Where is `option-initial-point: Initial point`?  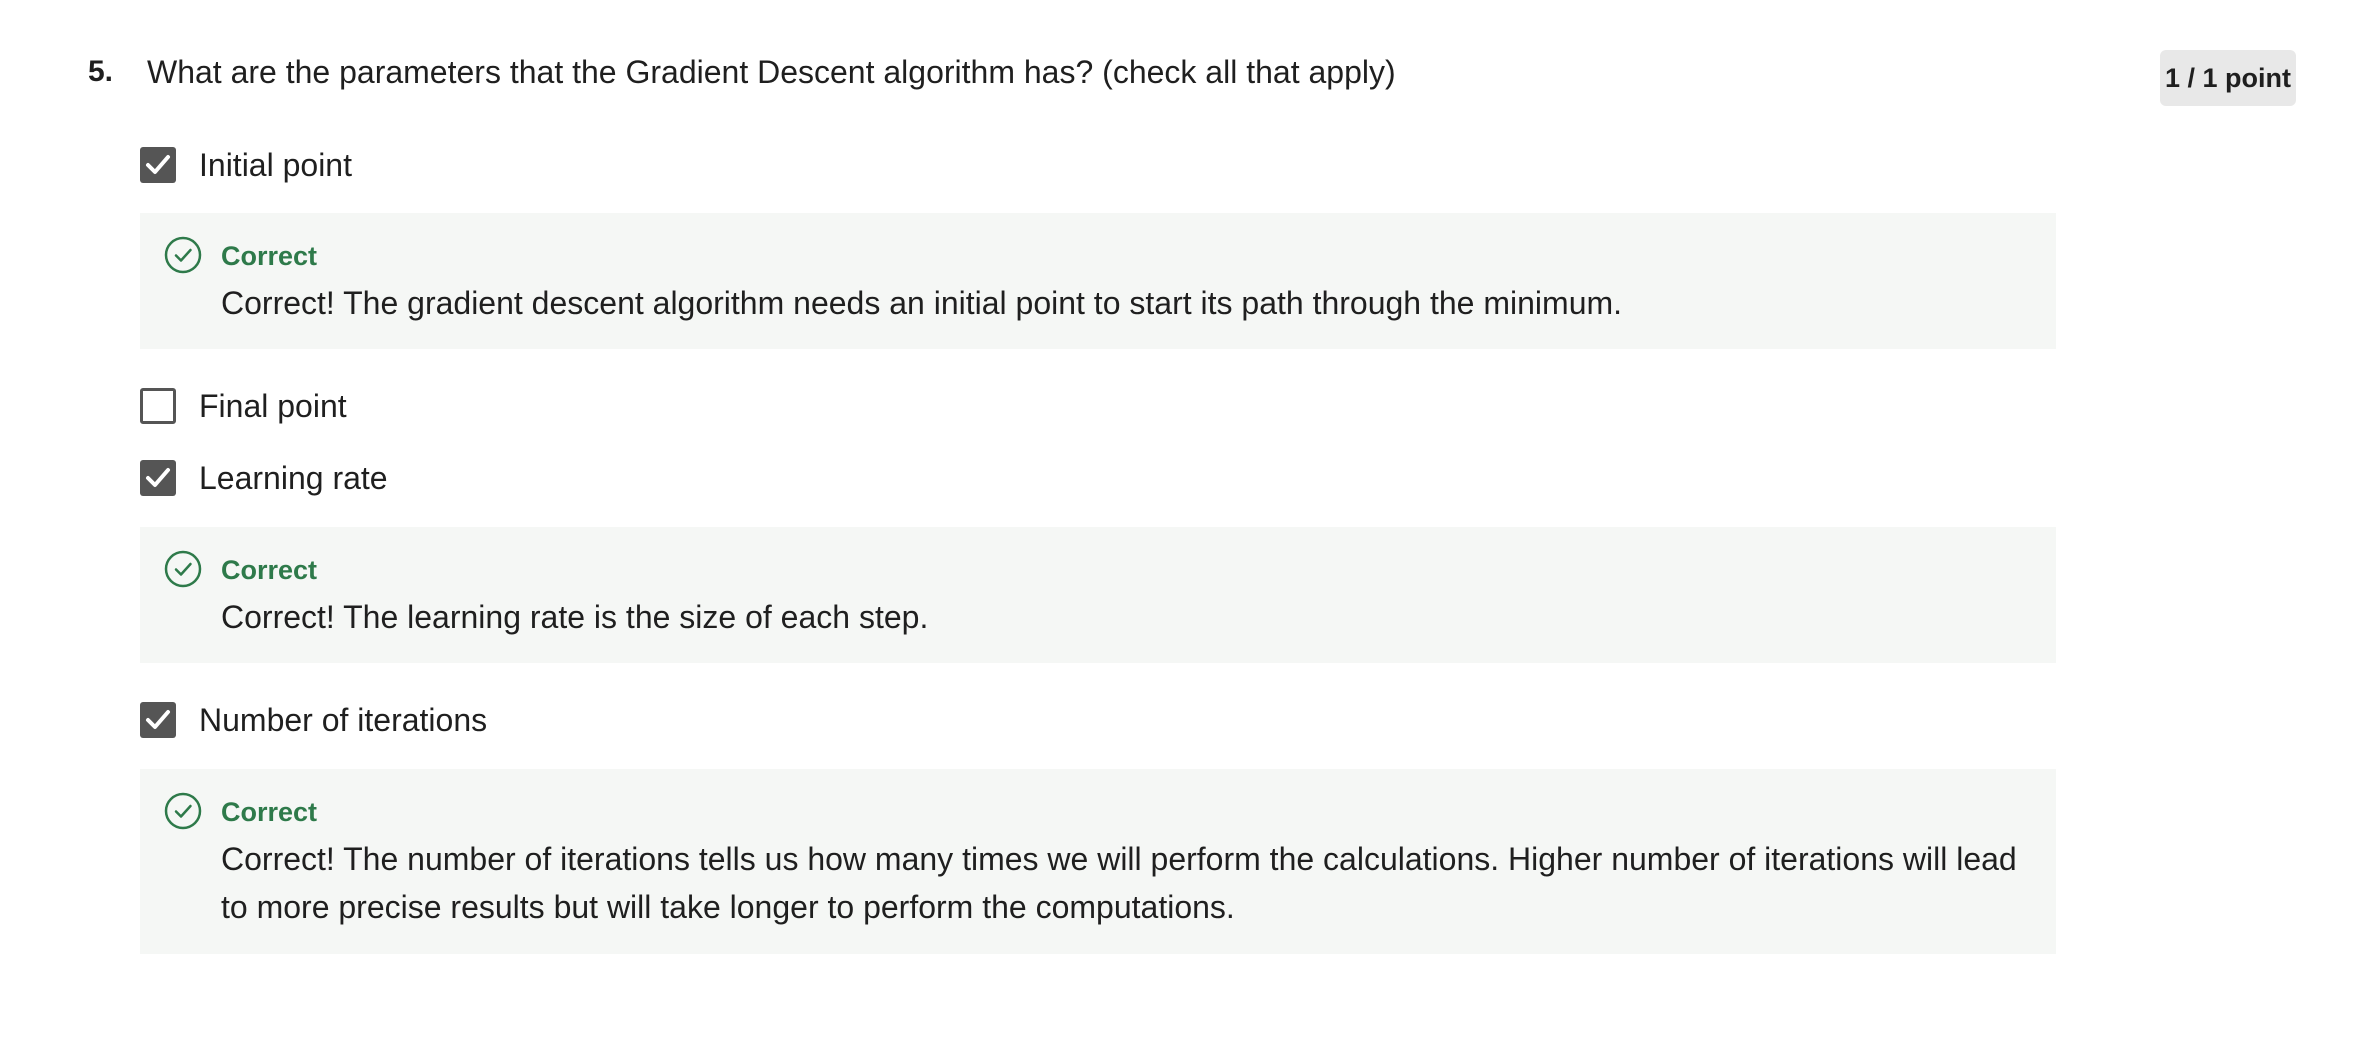 option-initial-point: Initial point is located at coordinates (246, 165).